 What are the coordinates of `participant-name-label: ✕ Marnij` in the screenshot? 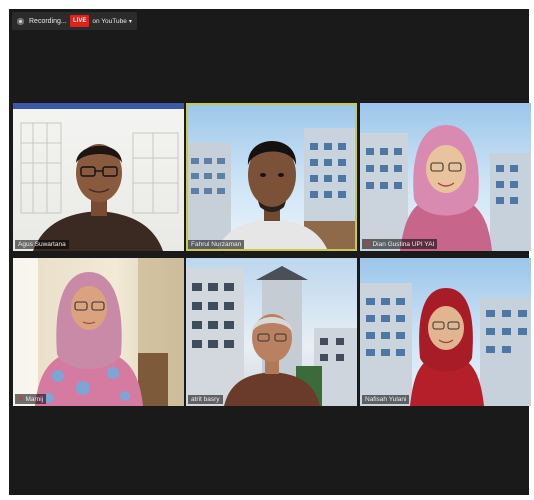 It's located at (31, 399).